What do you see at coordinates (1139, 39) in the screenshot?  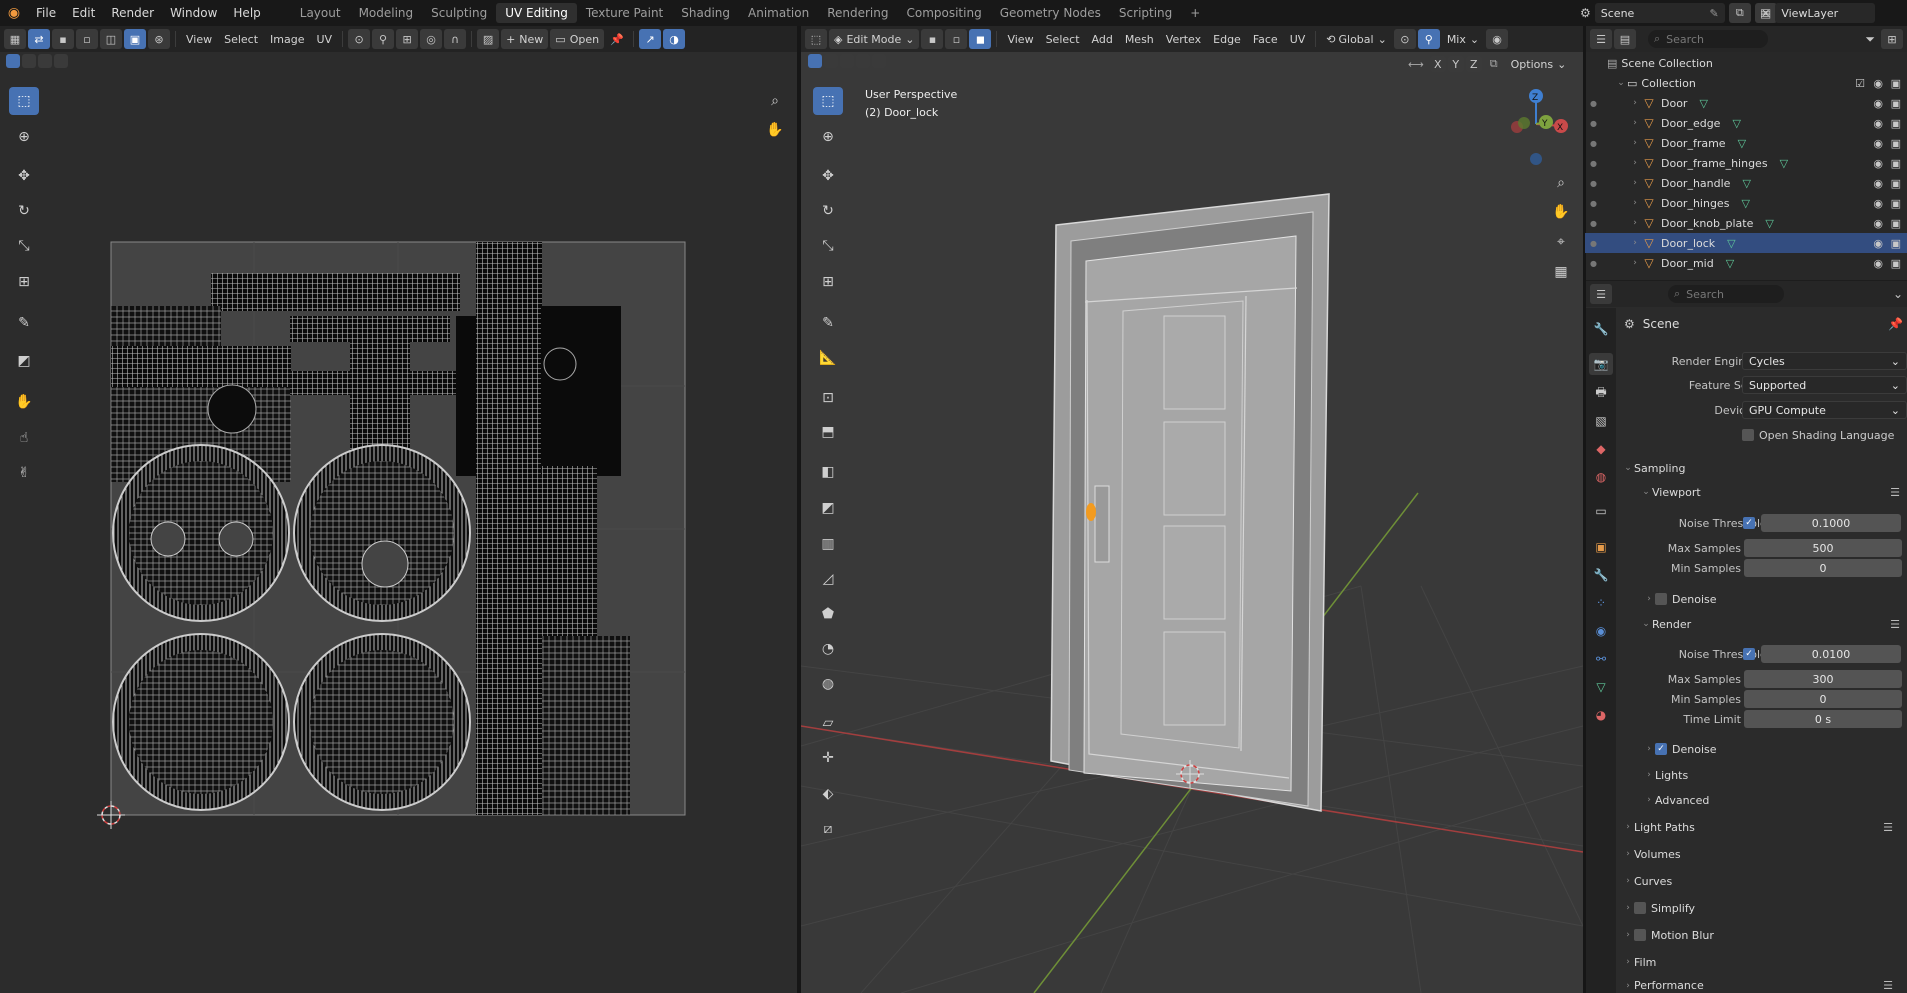 I see `viewport-menu-mesh: Mesh` at bounding box center [1139, 39].